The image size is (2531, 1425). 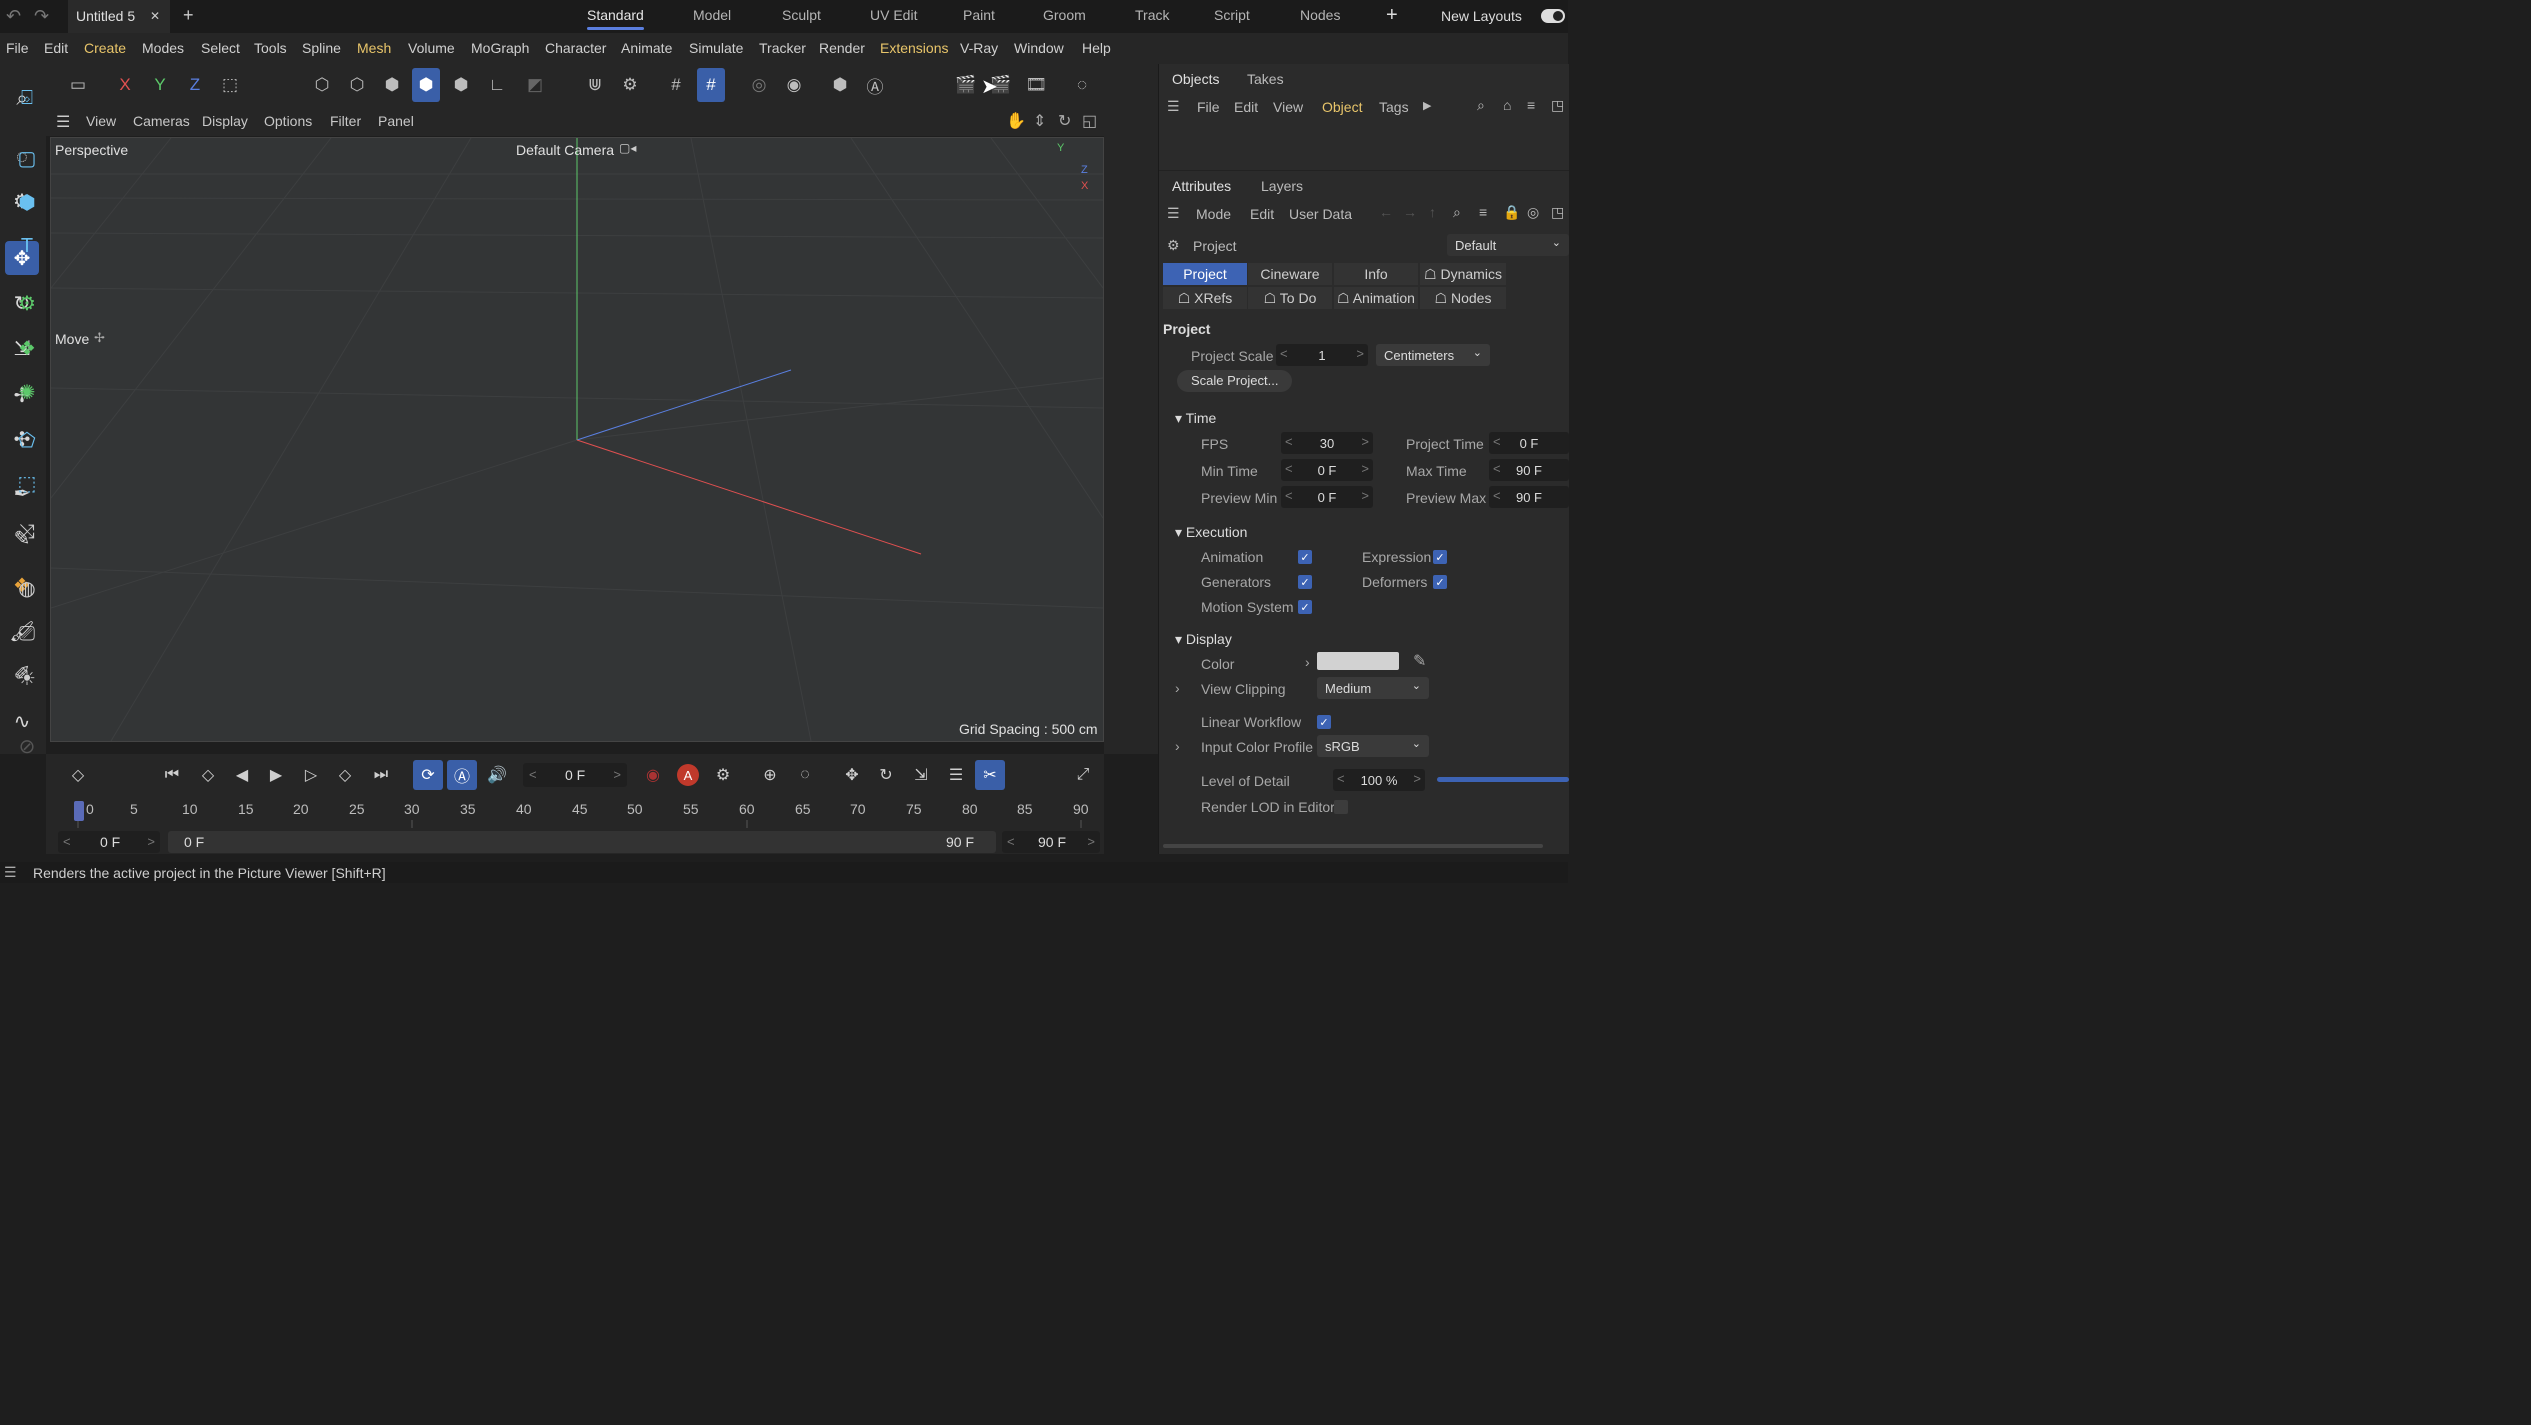 I want to click on magnet-icon: ⋓, so click(x=595, y=85).